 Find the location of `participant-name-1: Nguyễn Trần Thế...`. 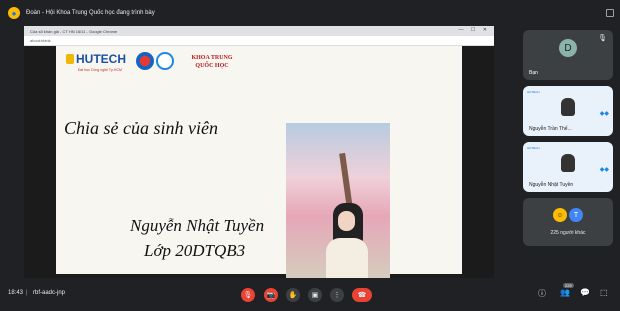

participant-name-1: Nguyễn Trần Thế... is located at coordinates (550, 129).